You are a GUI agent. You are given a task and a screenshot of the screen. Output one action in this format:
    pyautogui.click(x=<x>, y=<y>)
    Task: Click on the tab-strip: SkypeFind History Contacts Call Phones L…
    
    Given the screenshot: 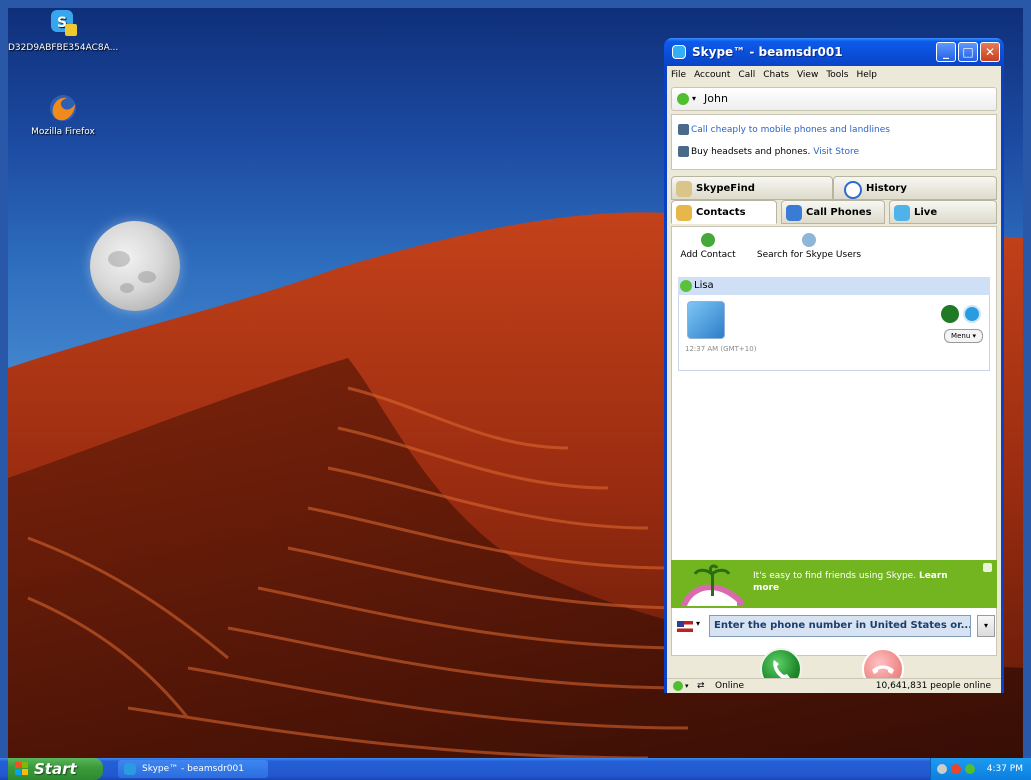 What is the action you would take?
    pyautogui.click(x=834, y=202)
    